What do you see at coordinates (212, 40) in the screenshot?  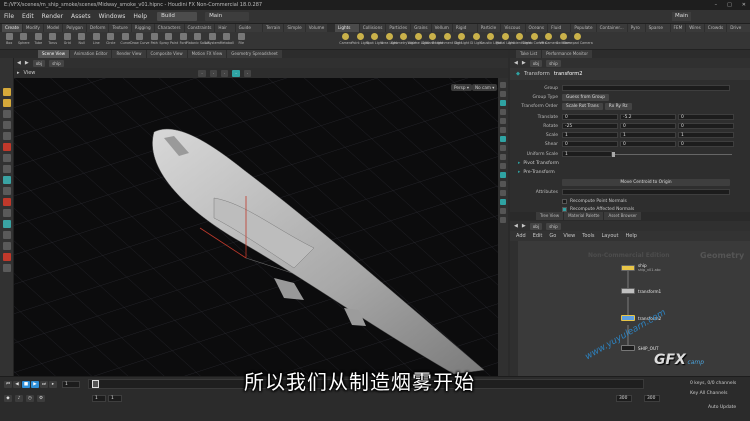 I see `shelf-tool: L-System` at bounding box center [212, 40].